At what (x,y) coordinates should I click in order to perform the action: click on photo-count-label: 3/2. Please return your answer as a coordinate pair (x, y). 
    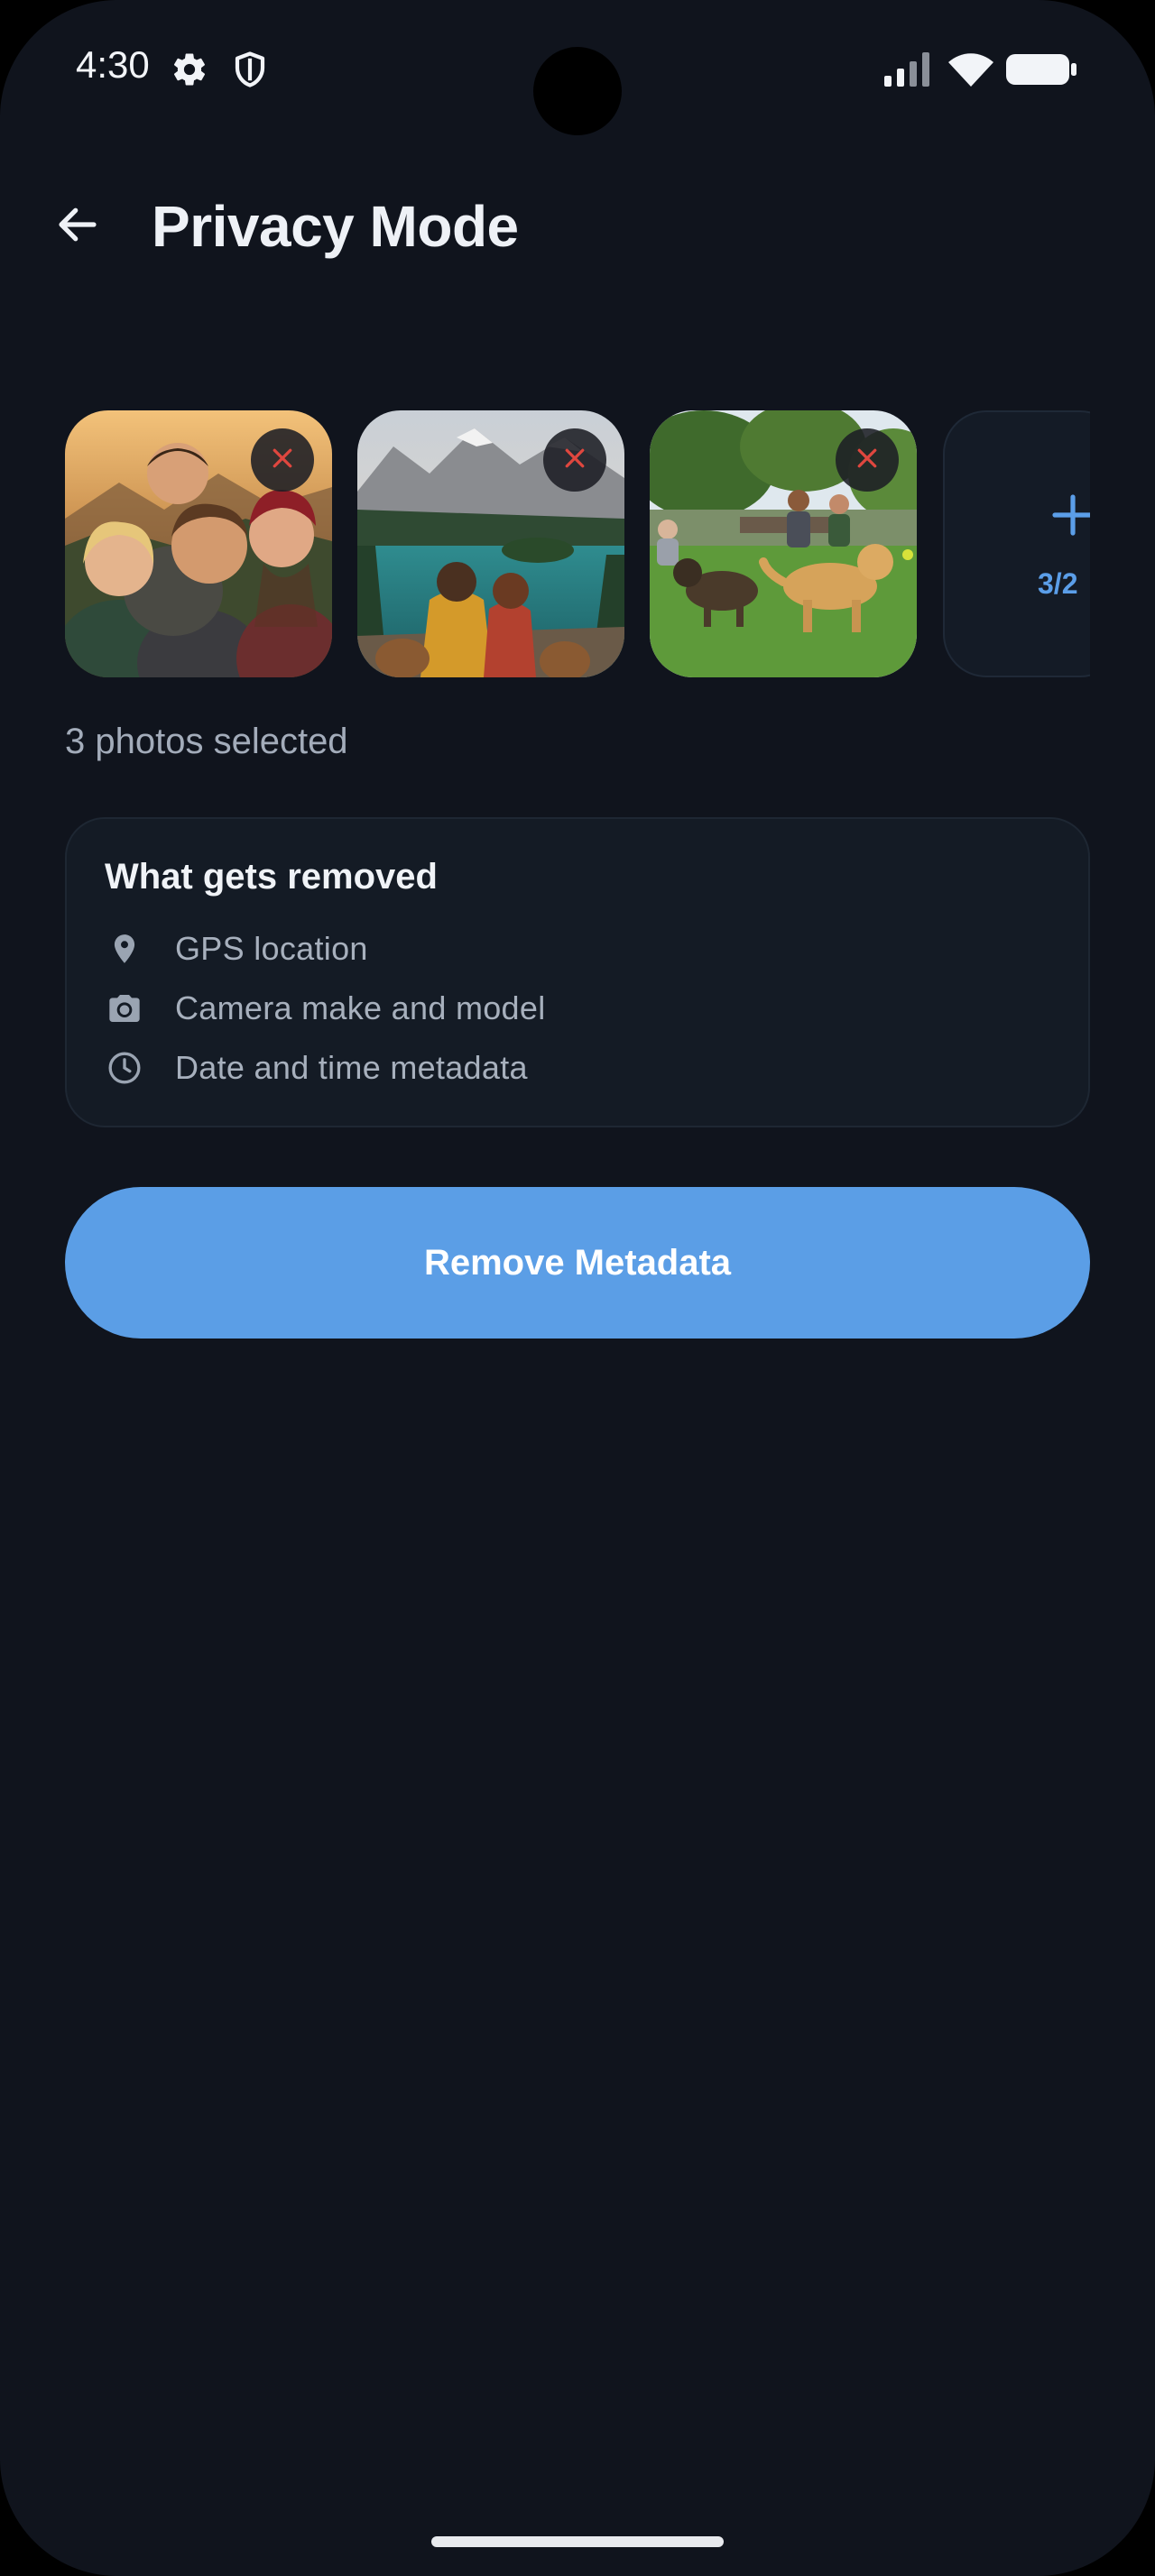
    Looking at the image, I should click on (1058, 583).